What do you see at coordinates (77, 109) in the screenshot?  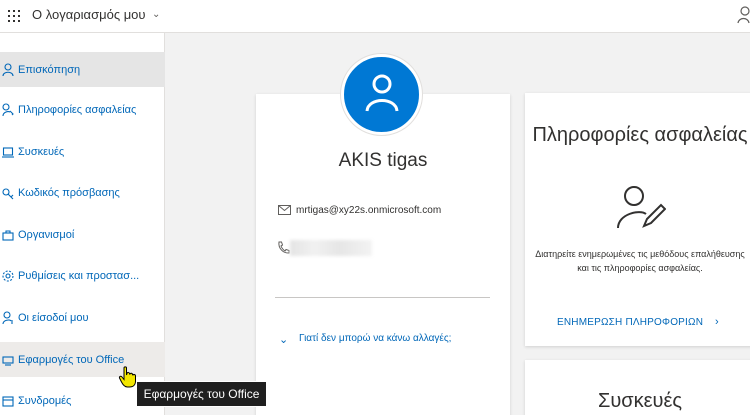 I see `sidebar-item-label: Πληροφορίες ασφαλείας` at bounding box center [77, 109].